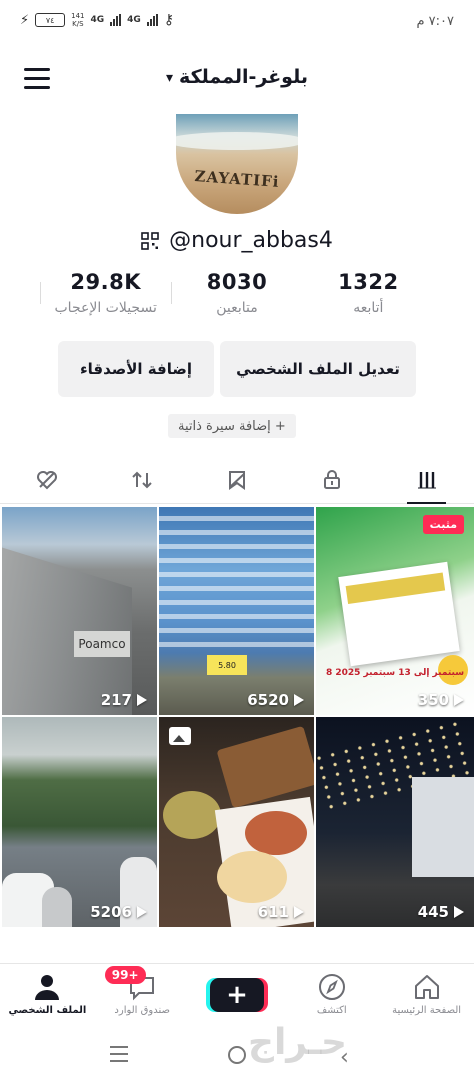 Image resolution: width=474 pixels, height=1080 pixels. What do you see at coordinates (331, 1010) in the screenshot?
I see `nav-discover-label: اكتشف` at bounding box center [331, 1010].